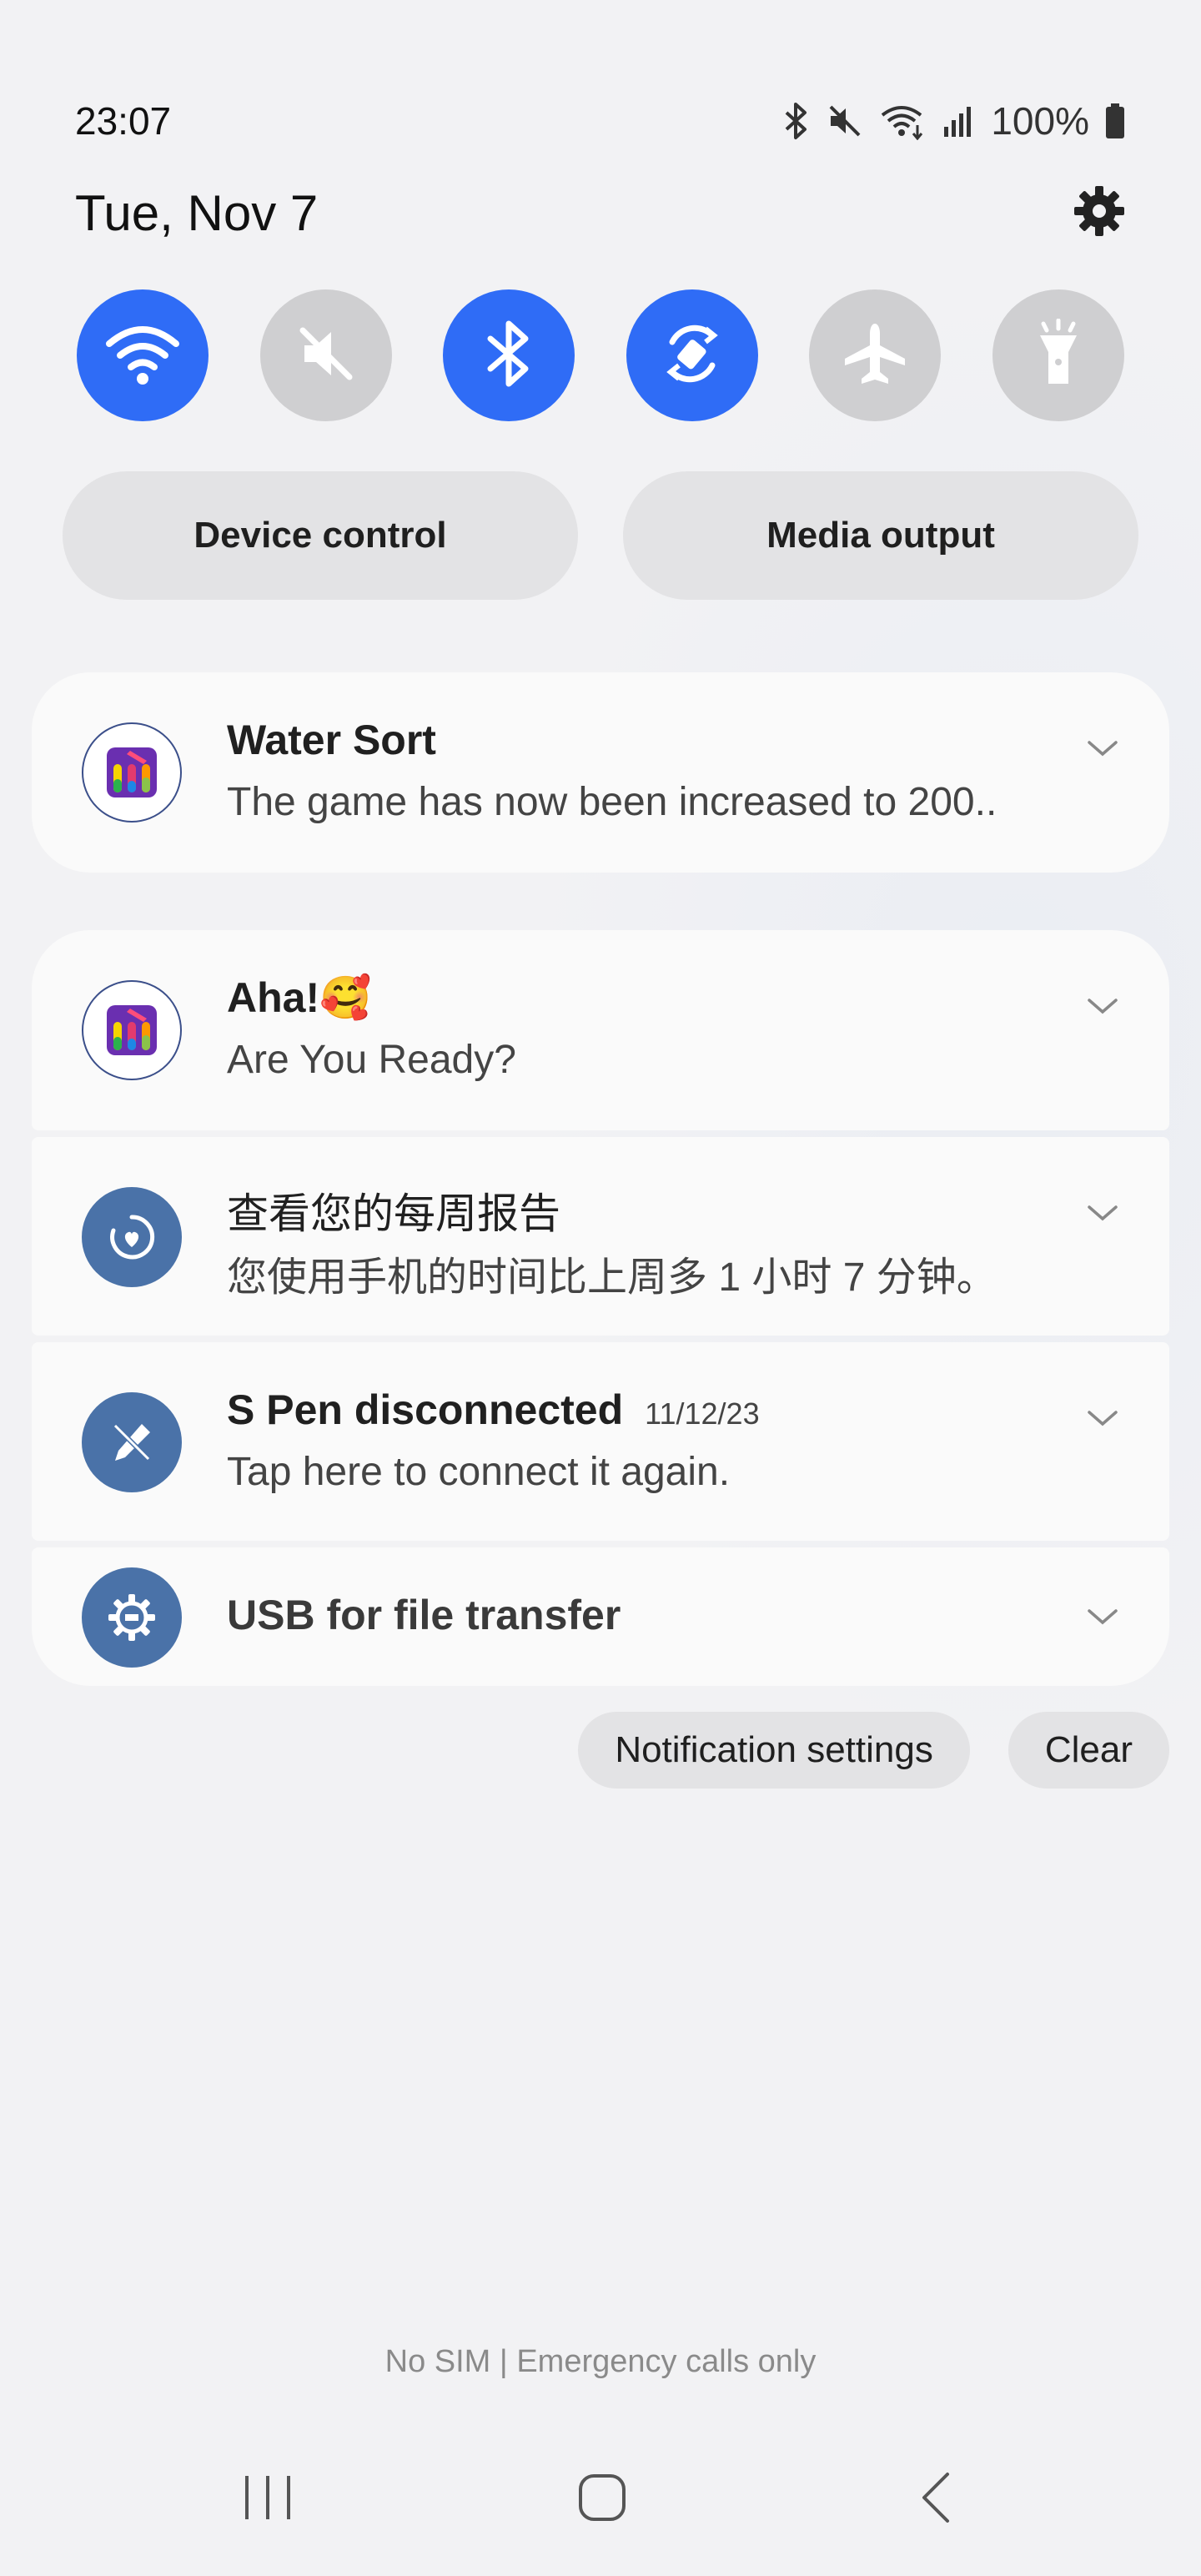 The image size is (1201, 2576). I want to click on flashlight-toggle, so click(1058, 355).